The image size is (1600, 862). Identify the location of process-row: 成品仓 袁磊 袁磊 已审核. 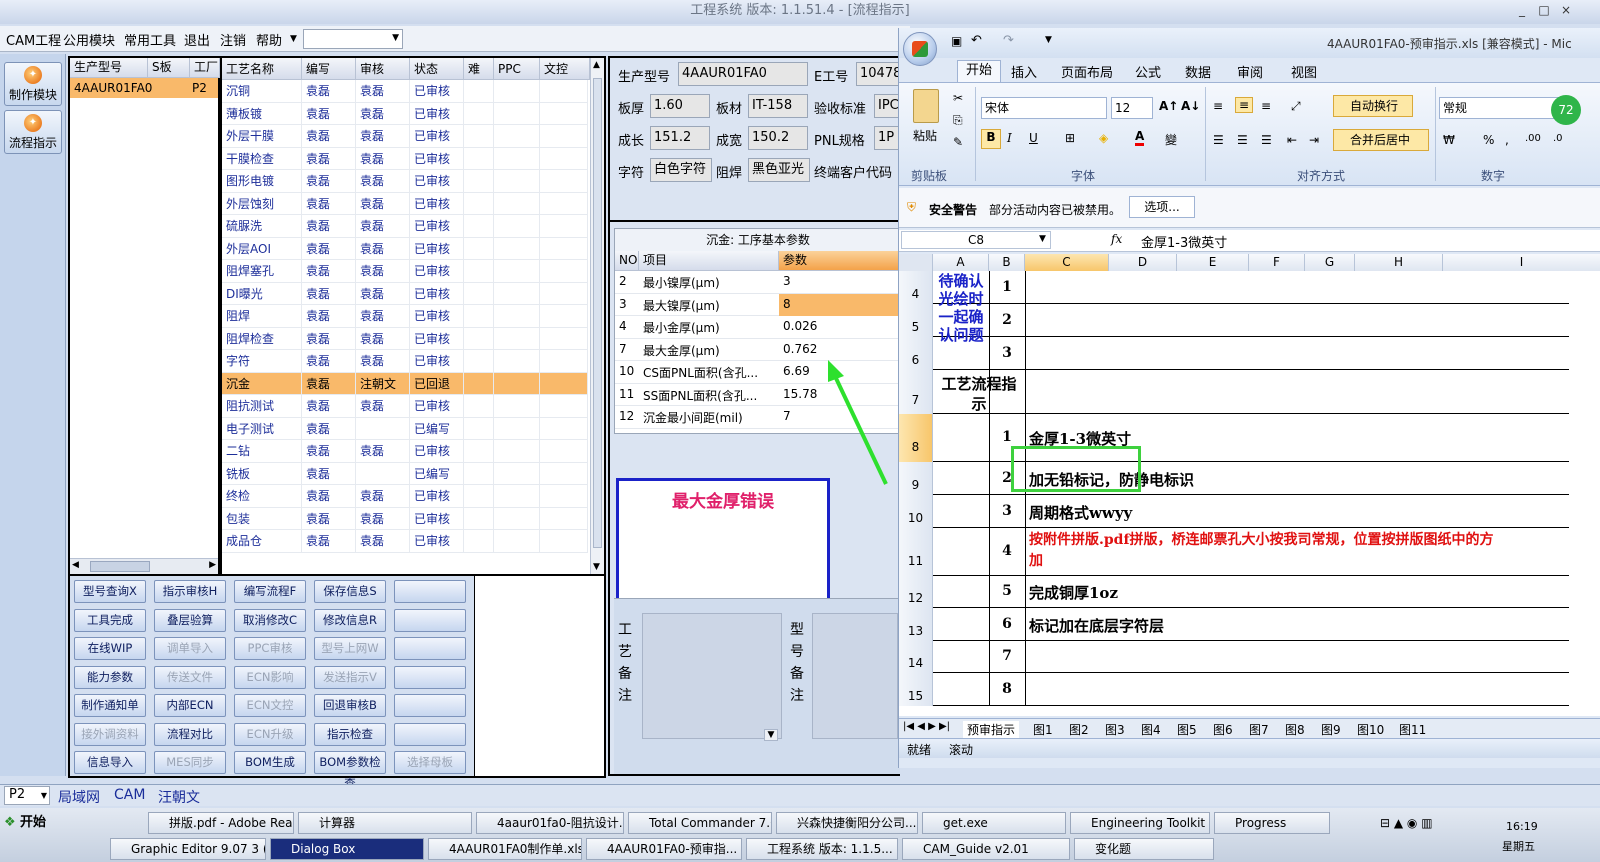
(405, 541).